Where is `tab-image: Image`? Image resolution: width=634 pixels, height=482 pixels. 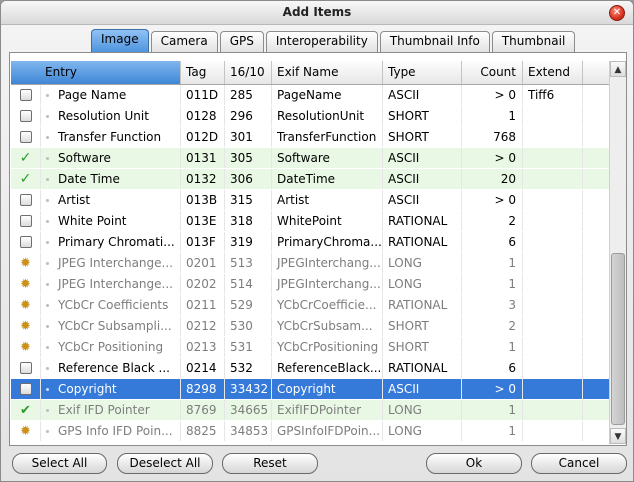 tab-image: Image is located at coordinates (120, 40).